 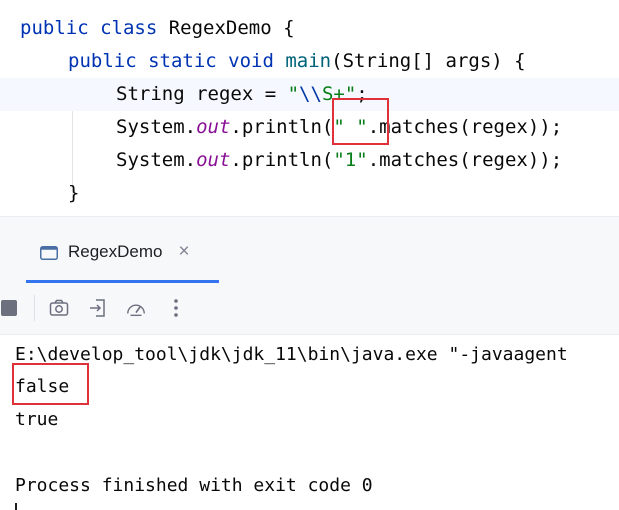 I want to click on more-options-button, so click(x=176, y=308).